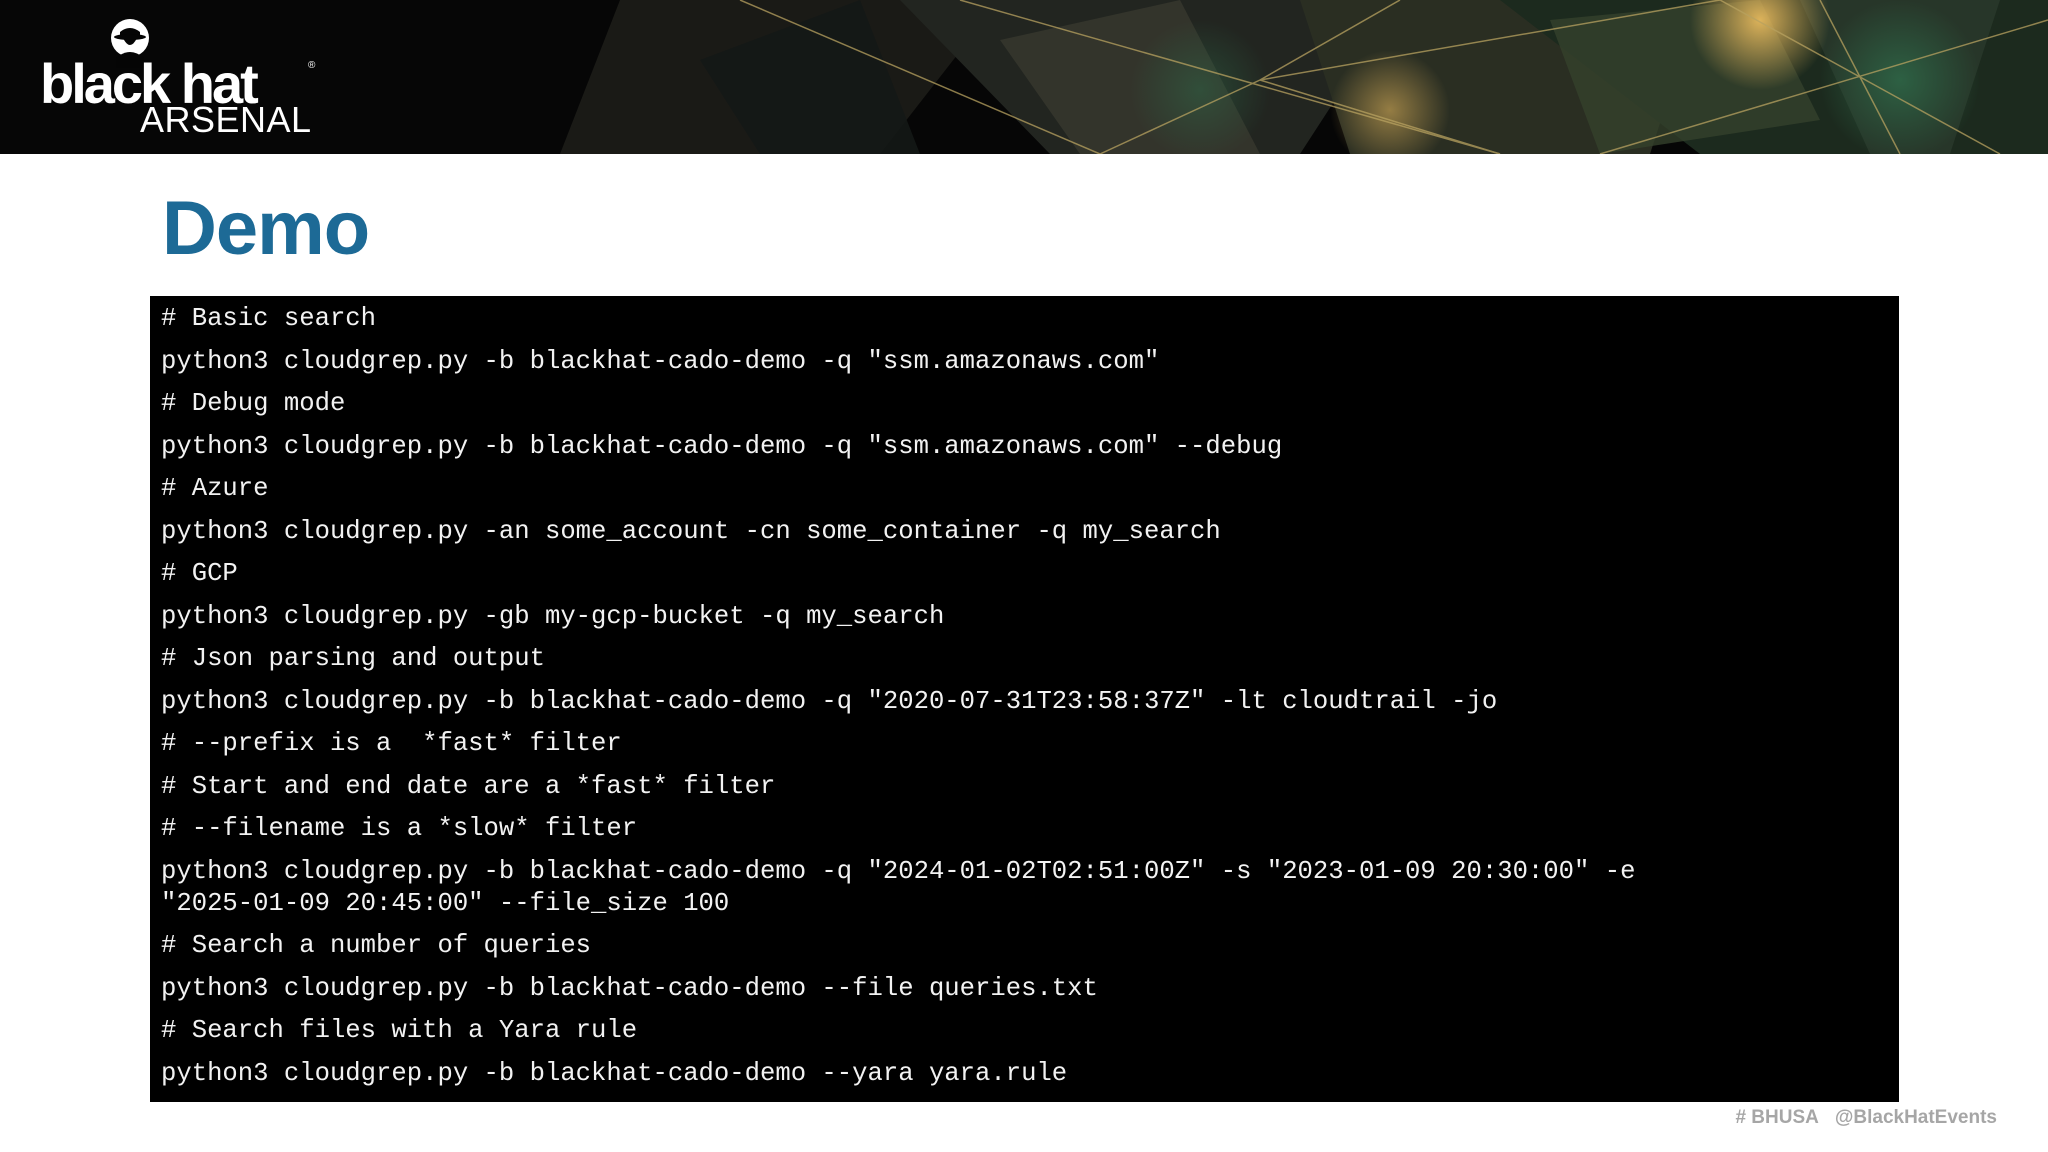 This screenshot has width=2048, height=1152. I want to click on code-line: # Search files with a Yara rule, so click(399, 1030).